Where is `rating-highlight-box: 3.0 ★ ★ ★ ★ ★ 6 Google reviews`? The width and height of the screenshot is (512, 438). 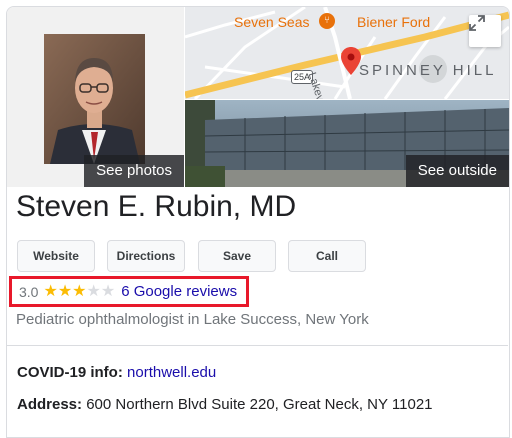
rating-highlight-box: 3.0 ★ ★ ★ ★ ★ 6 Google reviews is located at coordinates (129, 291).